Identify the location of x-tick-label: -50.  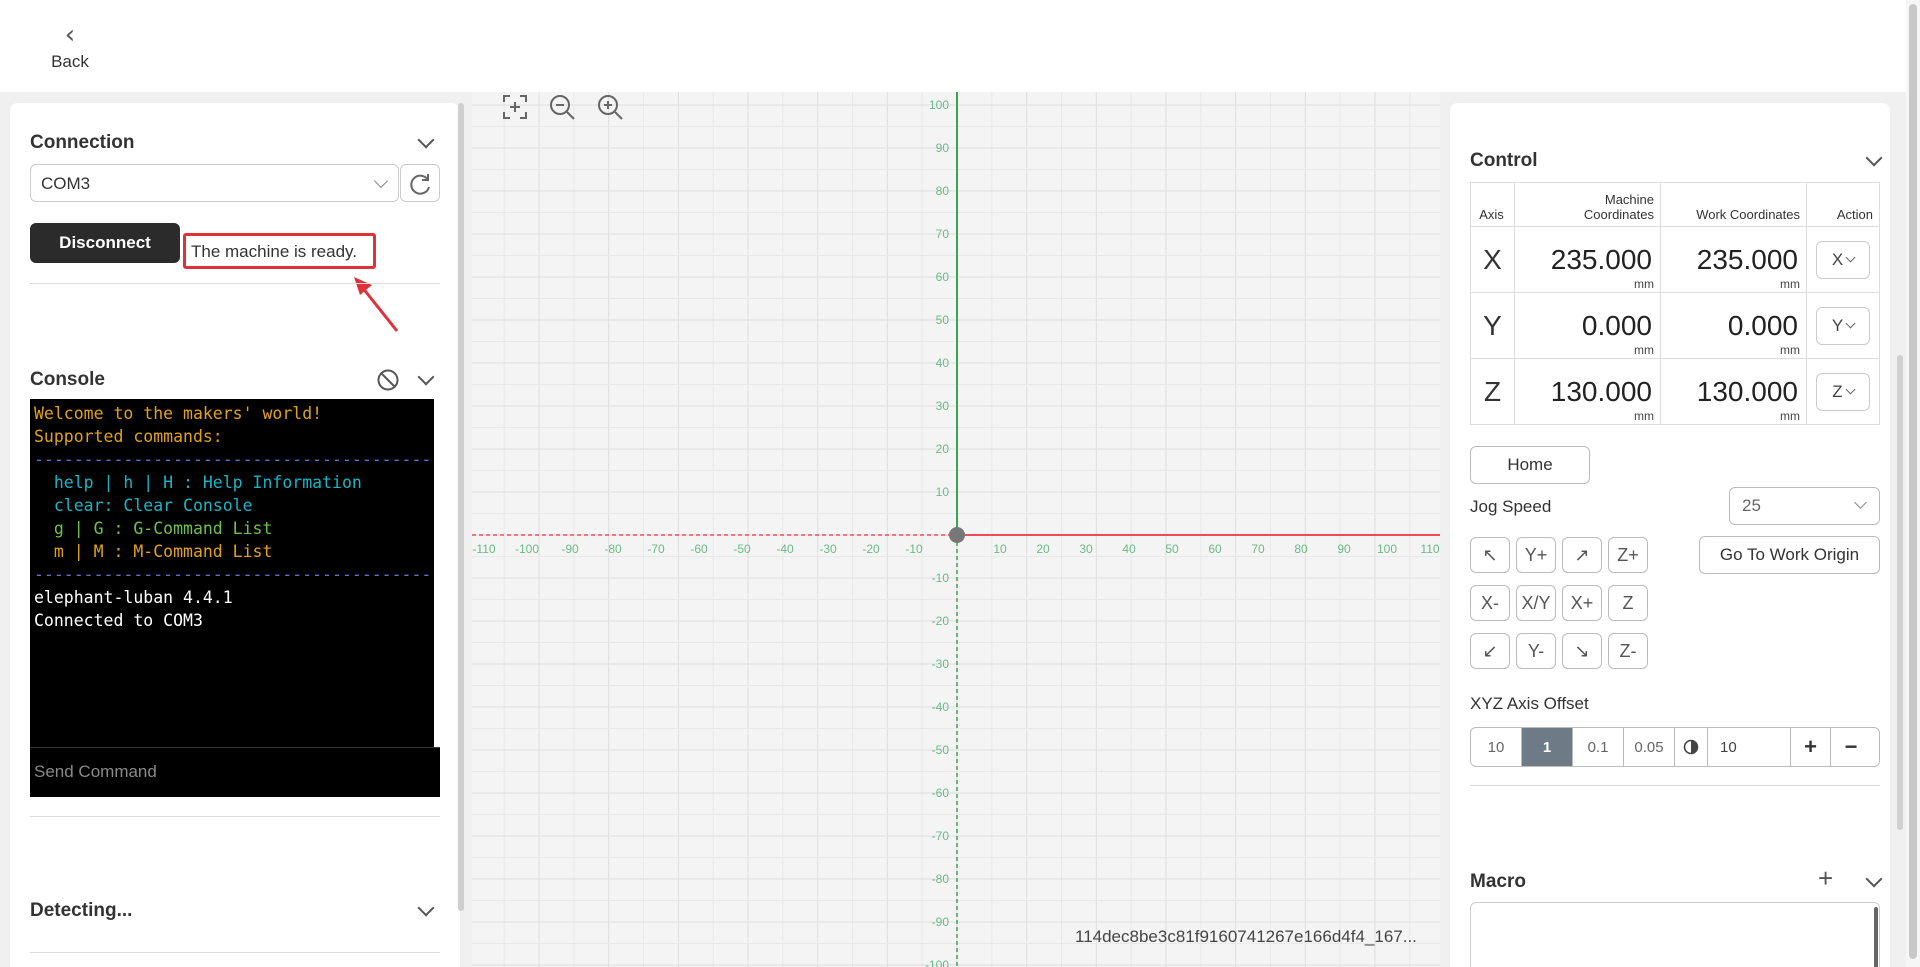
(742, 549).